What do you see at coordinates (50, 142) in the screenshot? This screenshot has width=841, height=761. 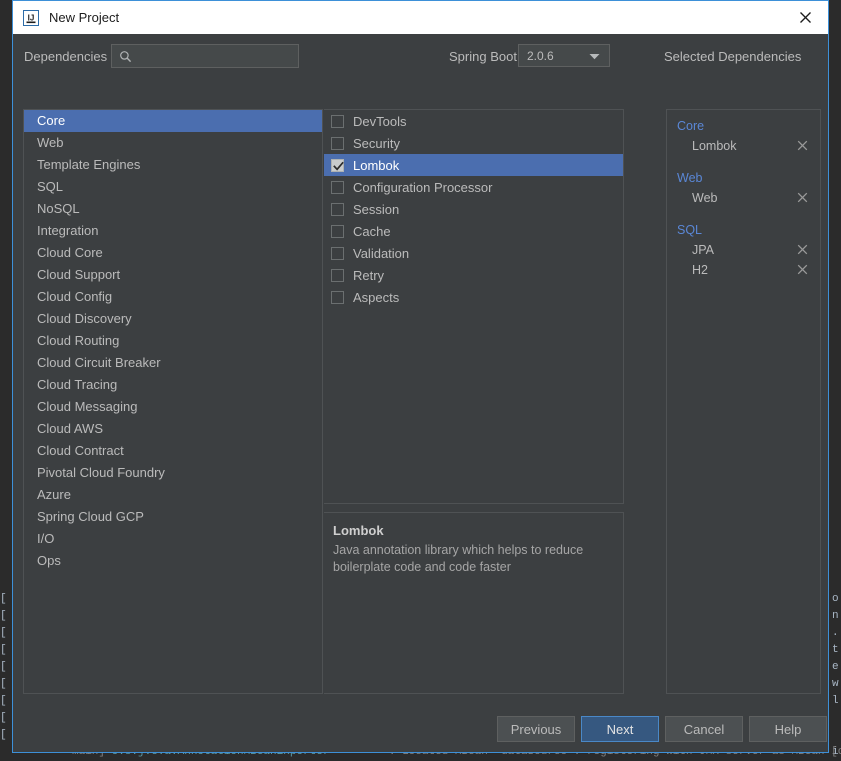 I see `category-item-label: Web` at bounding box center [50, 142].